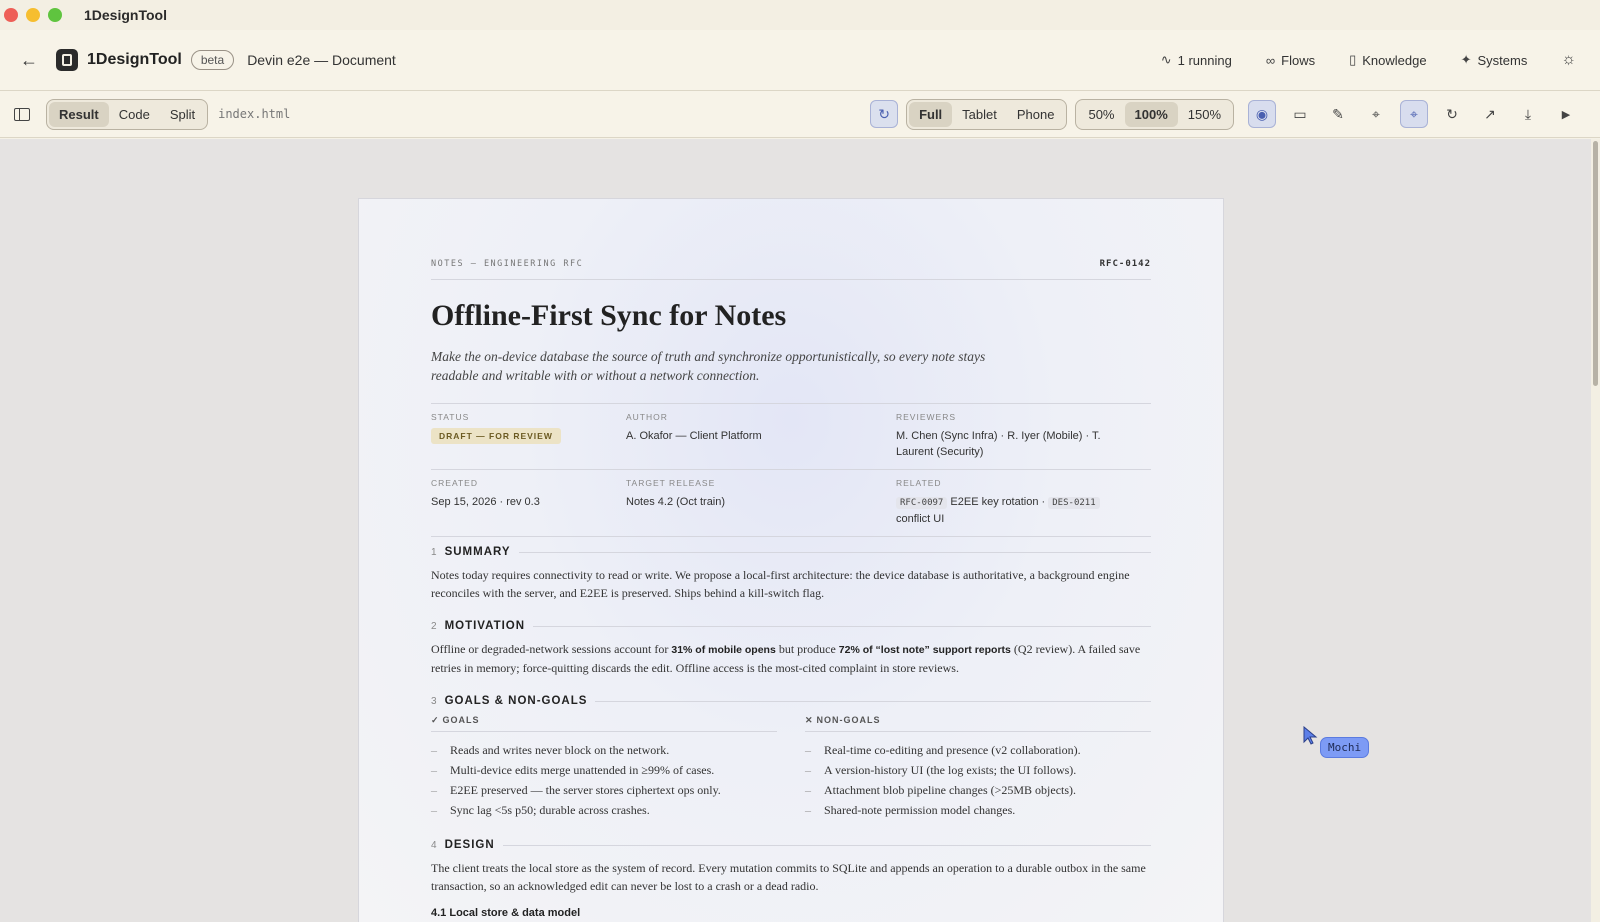 The height and width of the screenshot is (922, 1600). What do you see at coordinates (922, 503) in the screenshot?
I see `related-rfc-link: RFC-0097` at bounding box center [922, 503].